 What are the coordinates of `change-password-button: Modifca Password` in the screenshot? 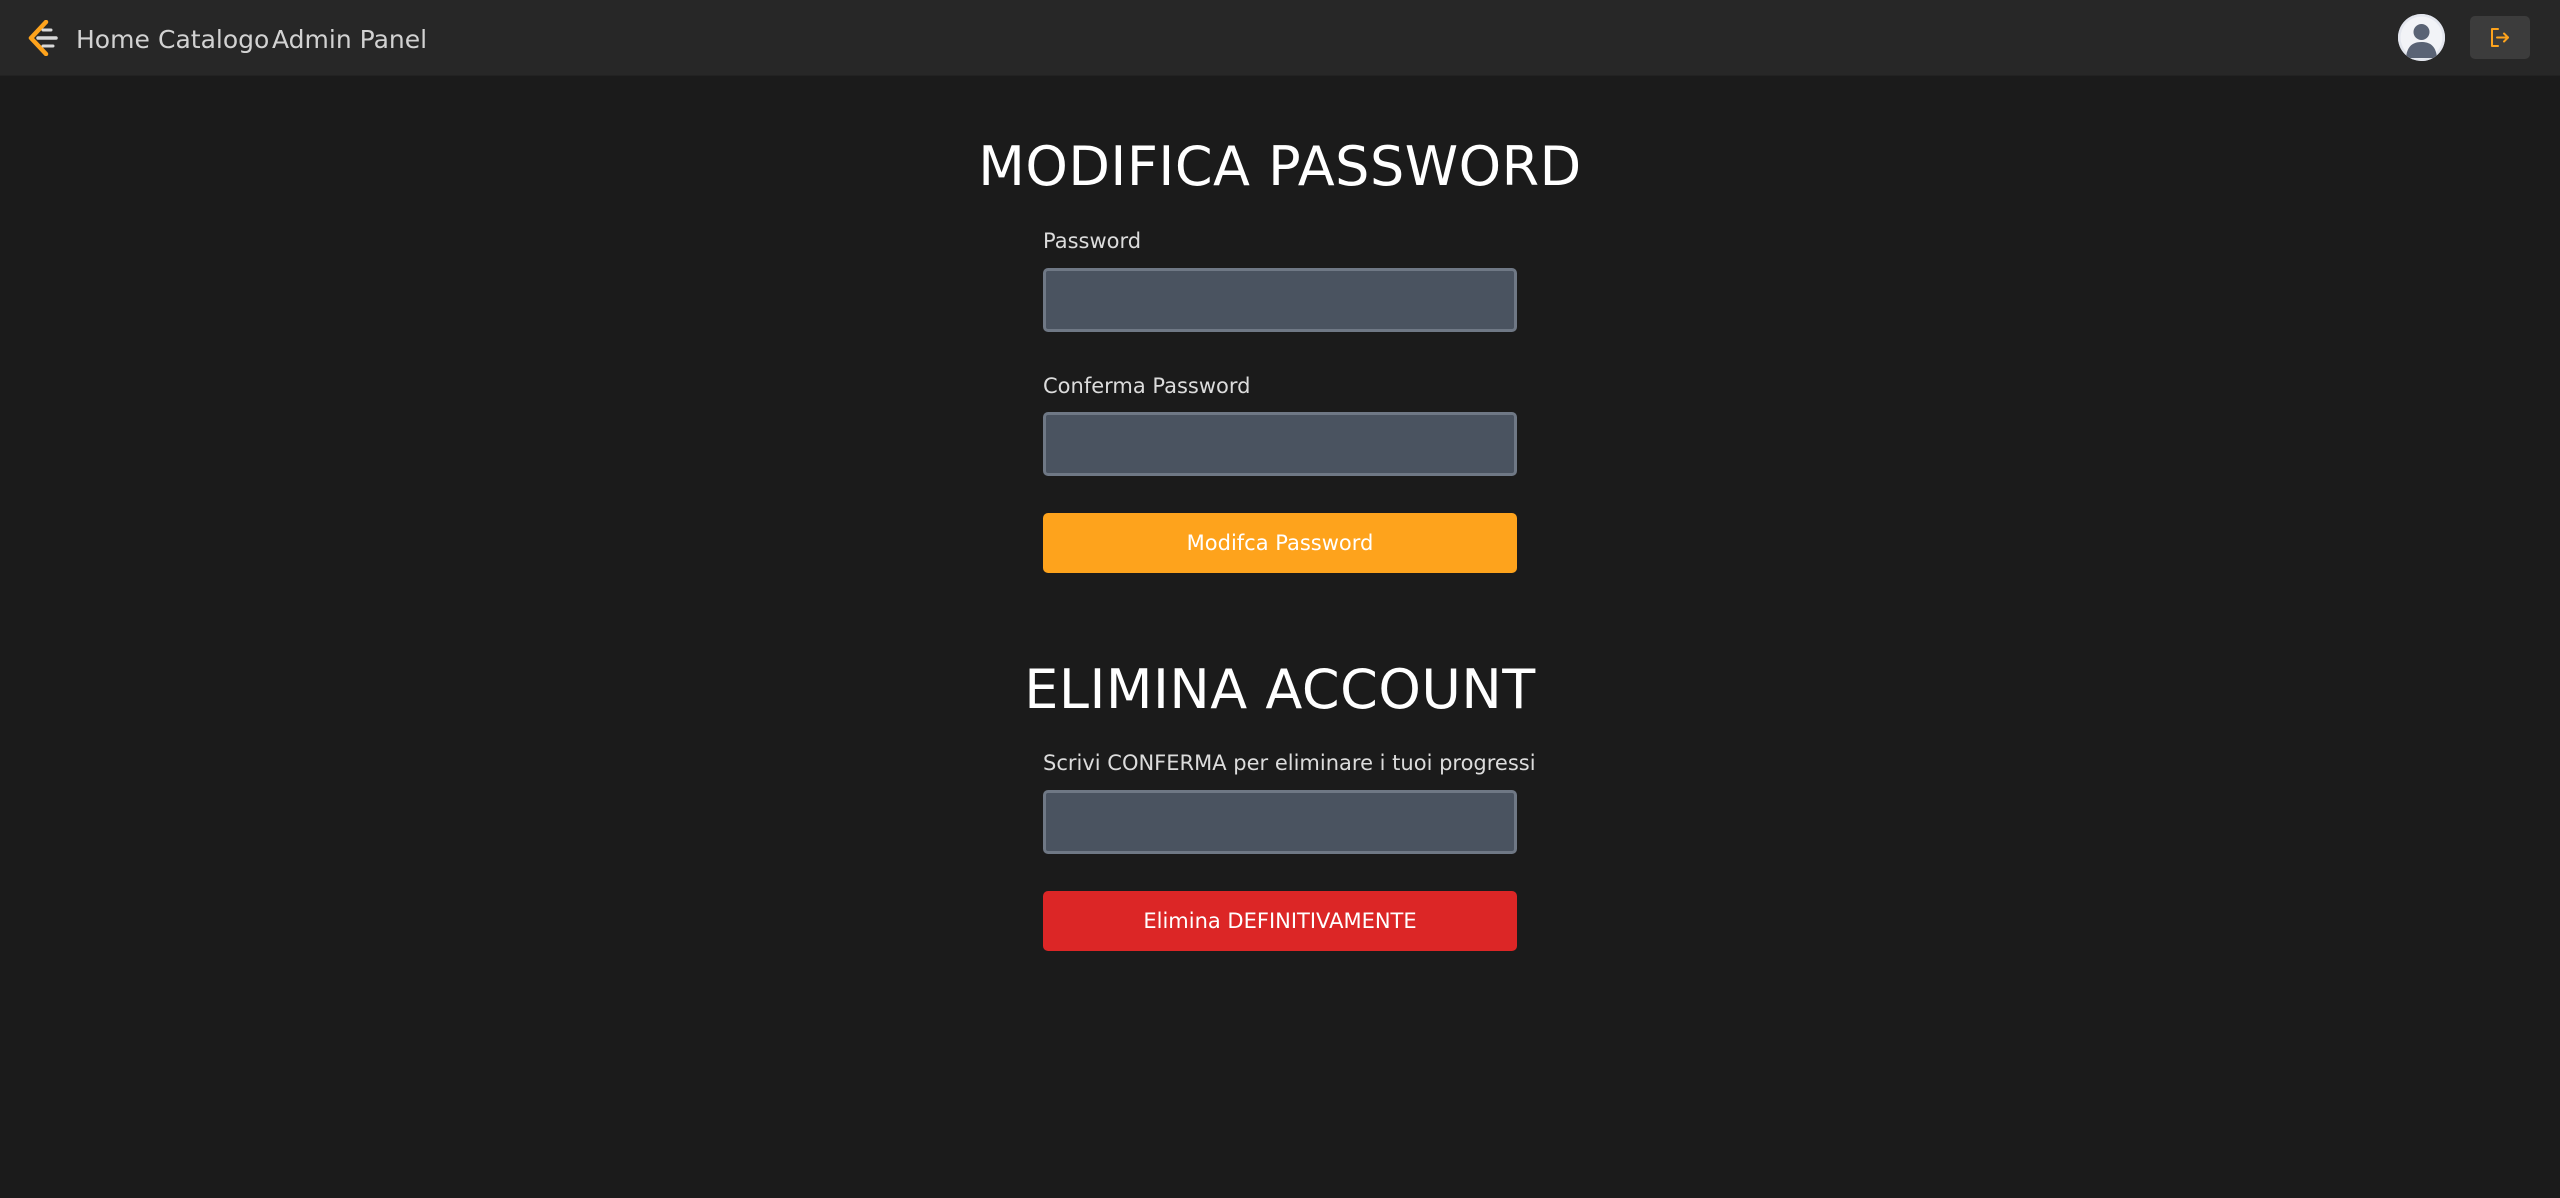 It's located at (1280, 543).